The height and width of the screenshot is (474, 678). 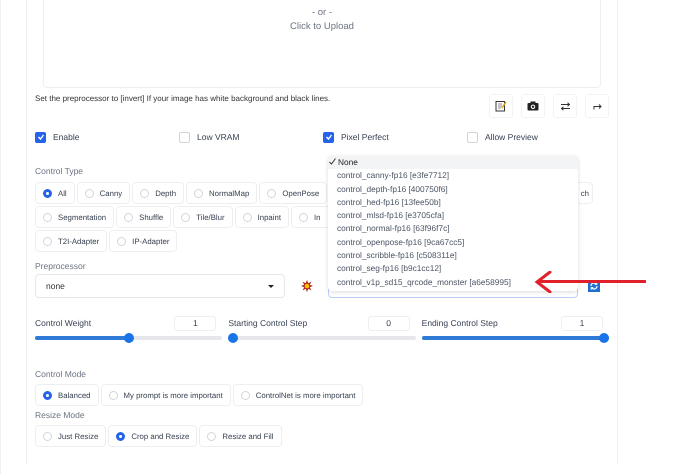 I want to click on dropdown-option: control_openpose-fp16 [9ca67cc5], so click(x=453, y=243).